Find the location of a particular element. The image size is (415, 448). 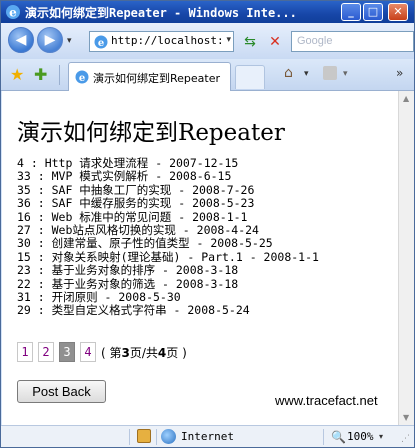

list-item: 15 : 对象关系映射(理论基础) - Part.1 - 2008-1-1 is located at coordinates (168, 256).